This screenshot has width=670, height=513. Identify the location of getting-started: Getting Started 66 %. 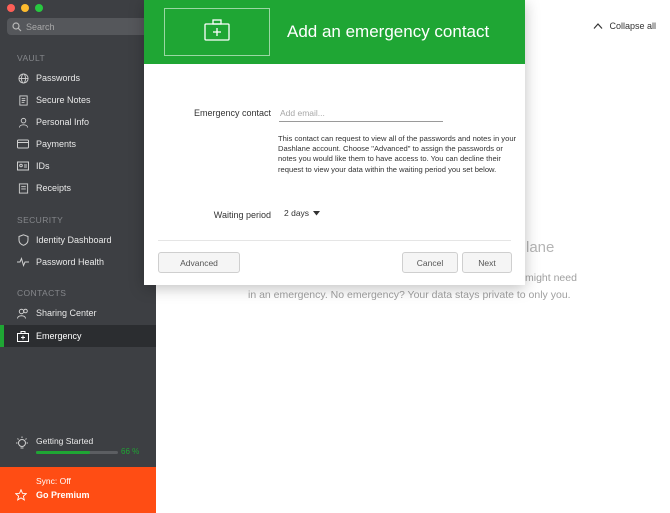
(78, 448).